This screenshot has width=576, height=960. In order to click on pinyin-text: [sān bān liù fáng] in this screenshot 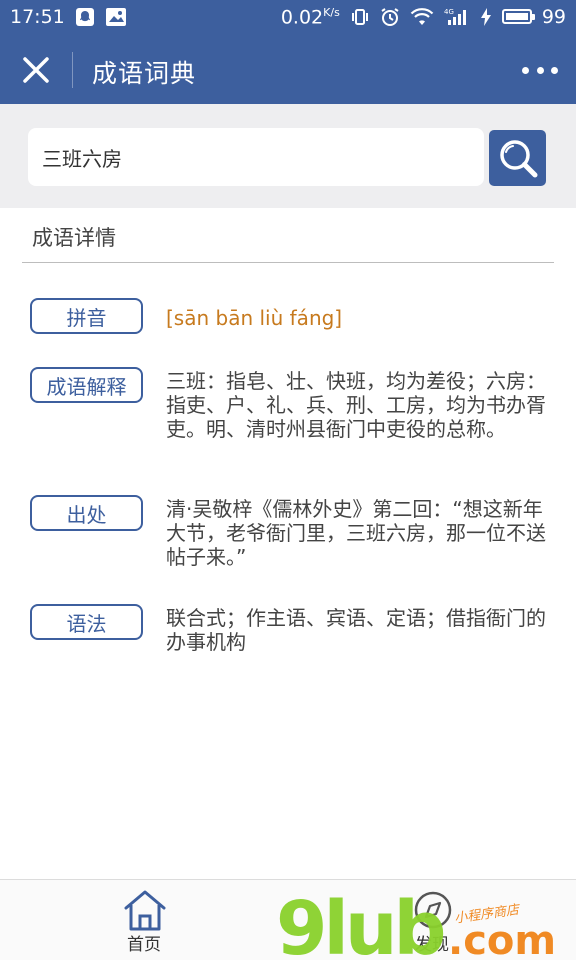, I will do `click(254, 318)`.